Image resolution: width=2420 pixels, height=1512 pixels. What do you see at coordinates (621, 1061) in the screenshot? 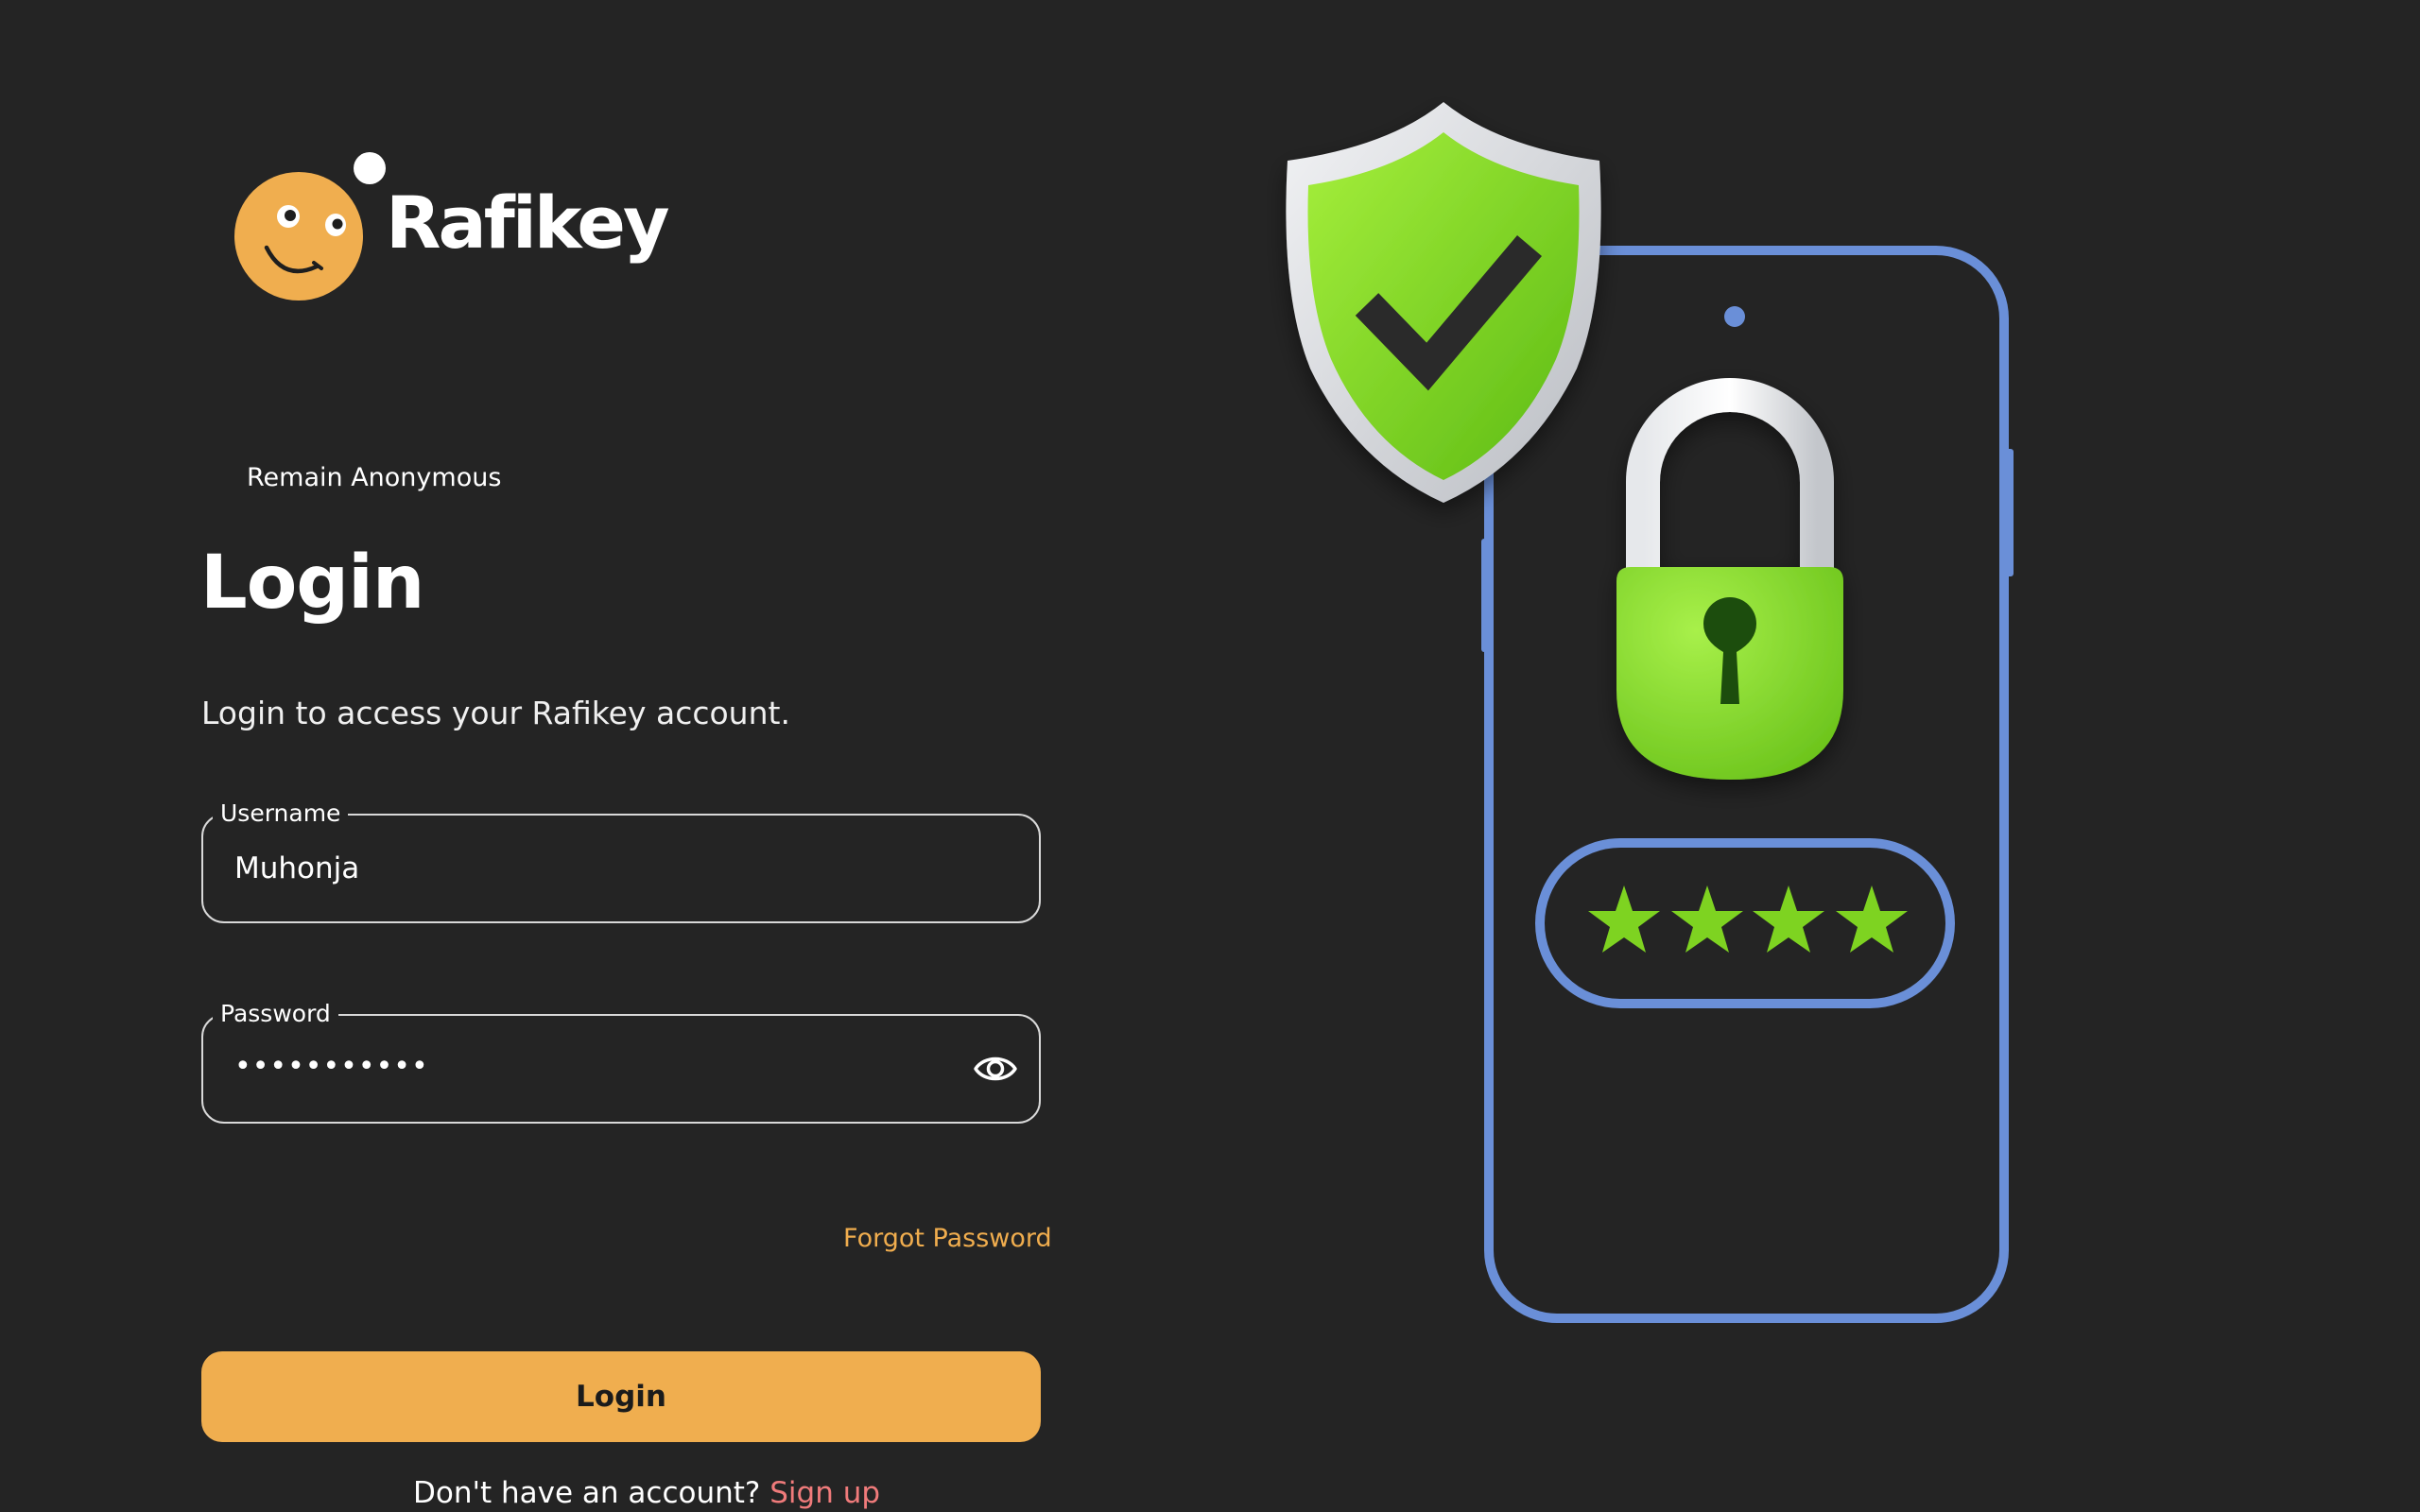
I see `password-field: Password •••••••••••` at bounding box center [621, 1061].